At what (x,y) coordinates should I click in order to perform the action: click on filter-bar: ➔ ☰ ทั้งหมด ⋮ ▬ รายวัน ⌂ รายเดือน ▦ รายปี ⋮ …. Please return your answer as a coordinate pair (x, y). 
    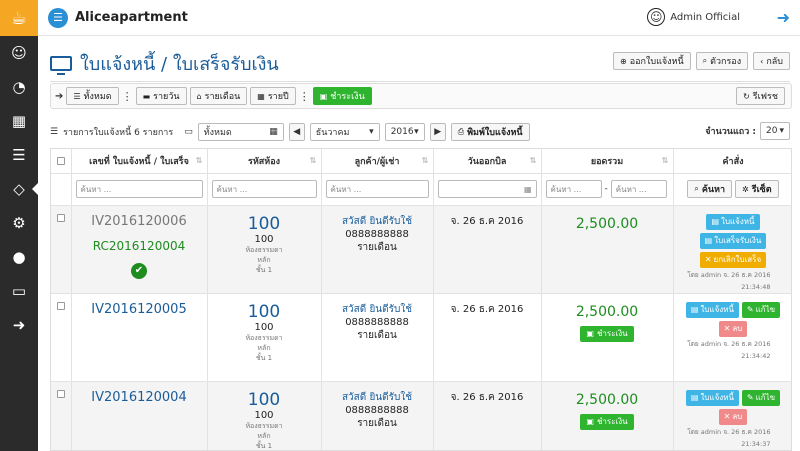
    Looking at the image, I should click on (421, 96).